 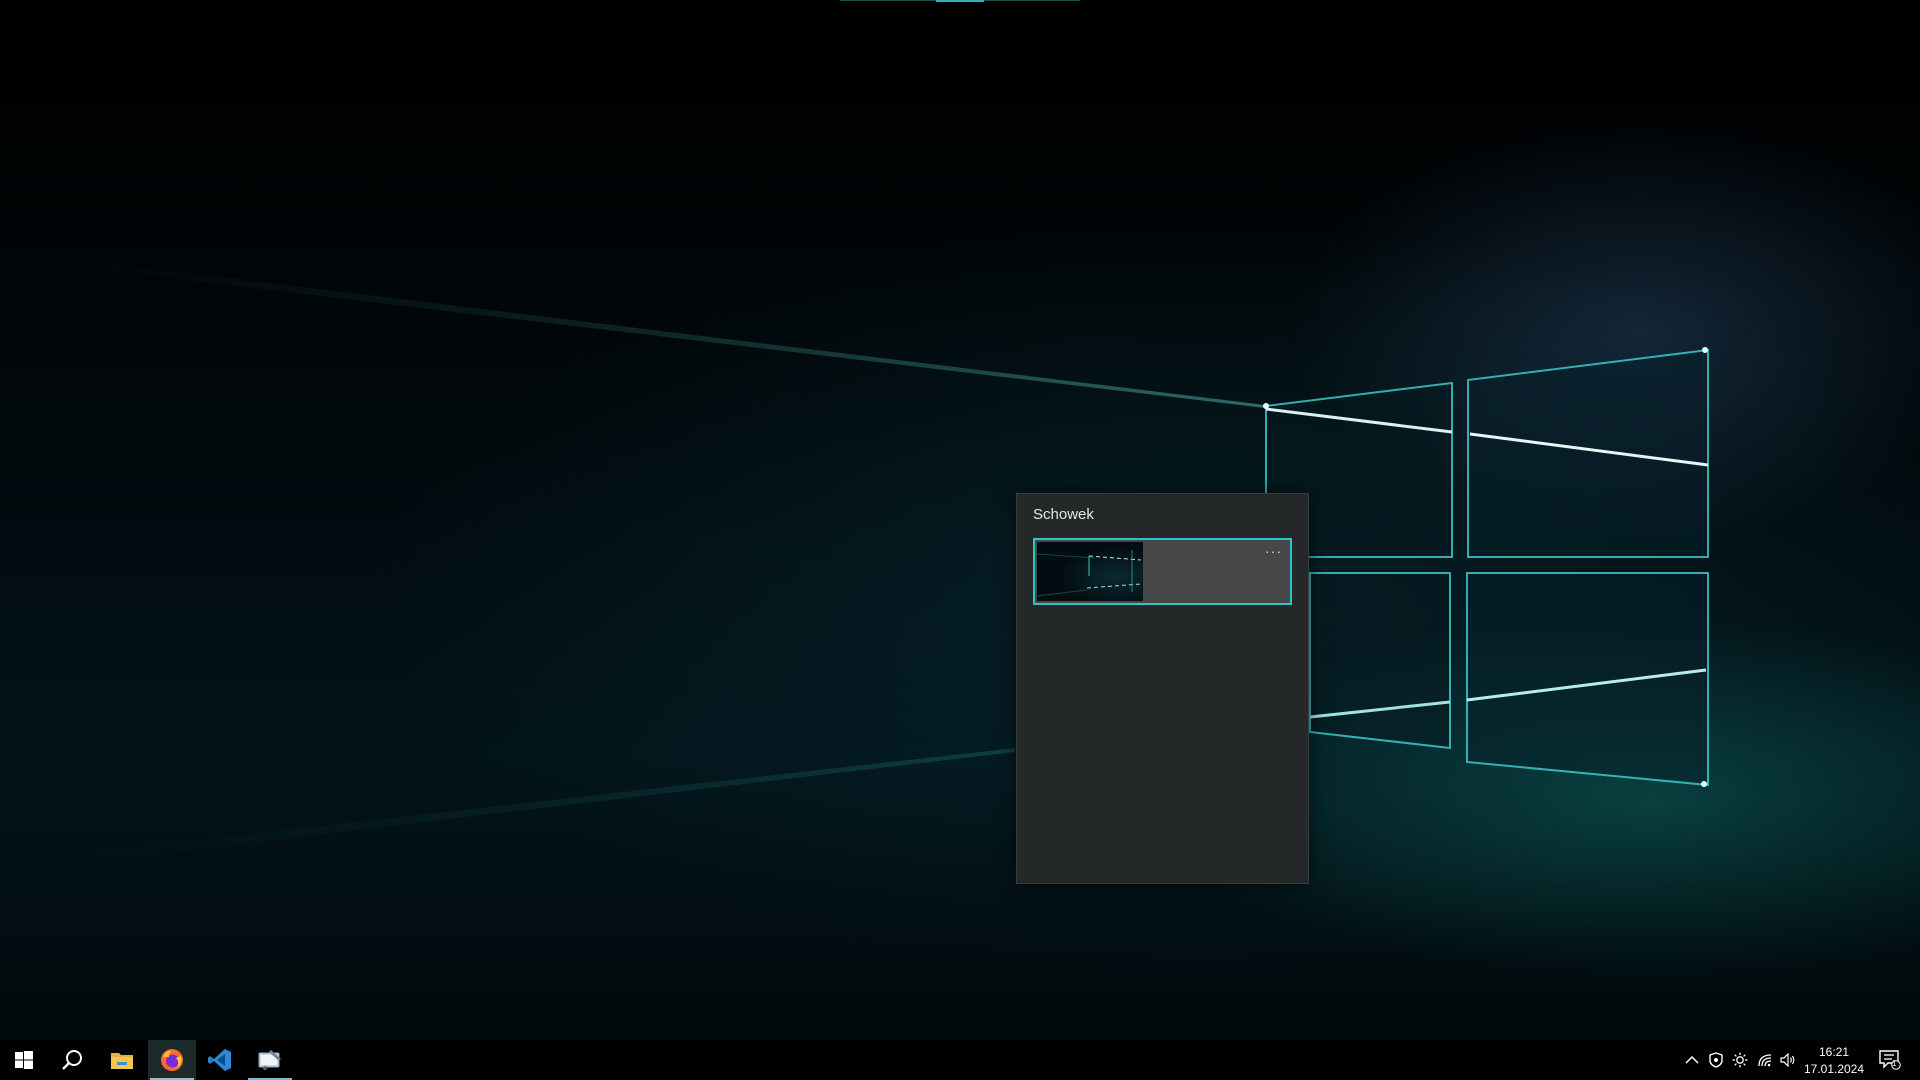 I want to click on chevron-up-icon, so click(x=1692, y=1059).